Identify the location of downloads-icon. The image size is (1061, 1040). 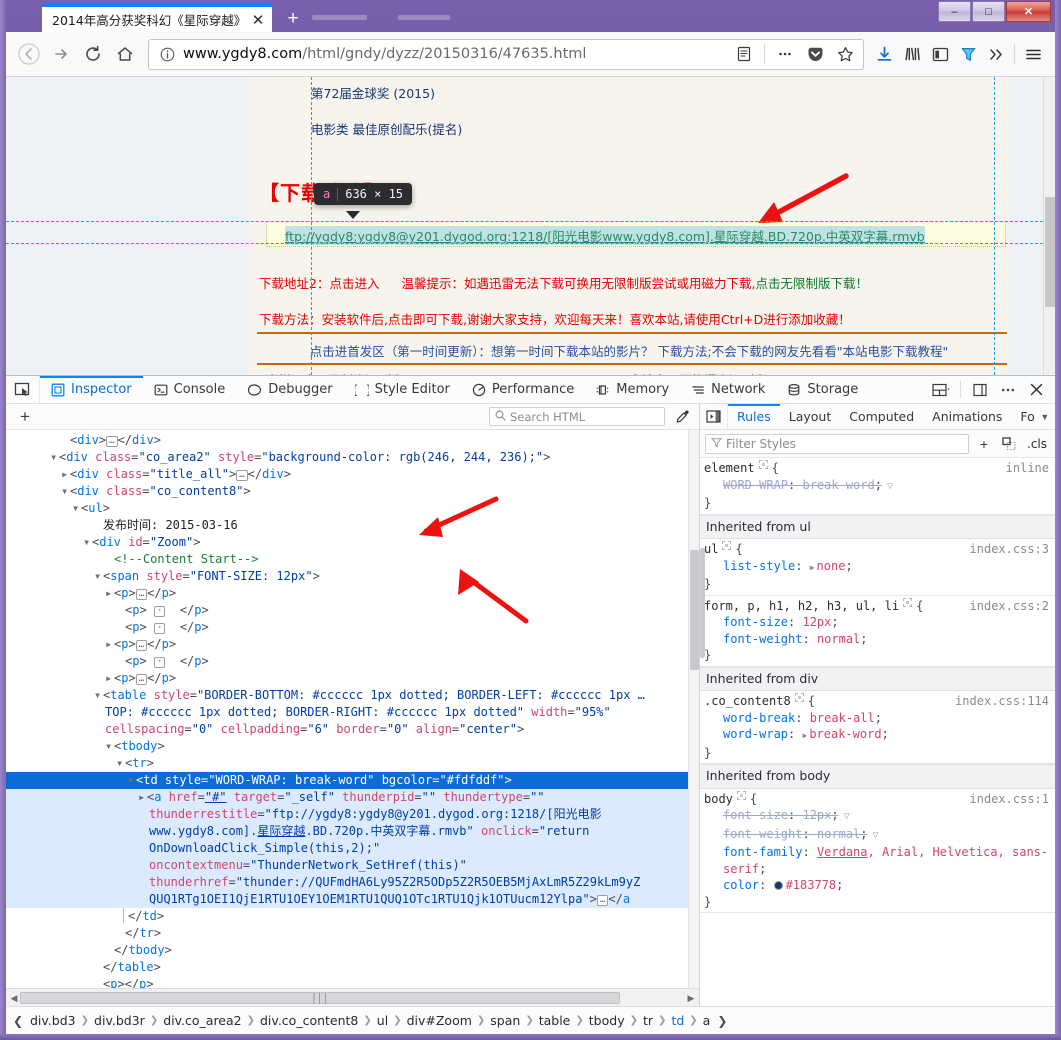
(884, 54).